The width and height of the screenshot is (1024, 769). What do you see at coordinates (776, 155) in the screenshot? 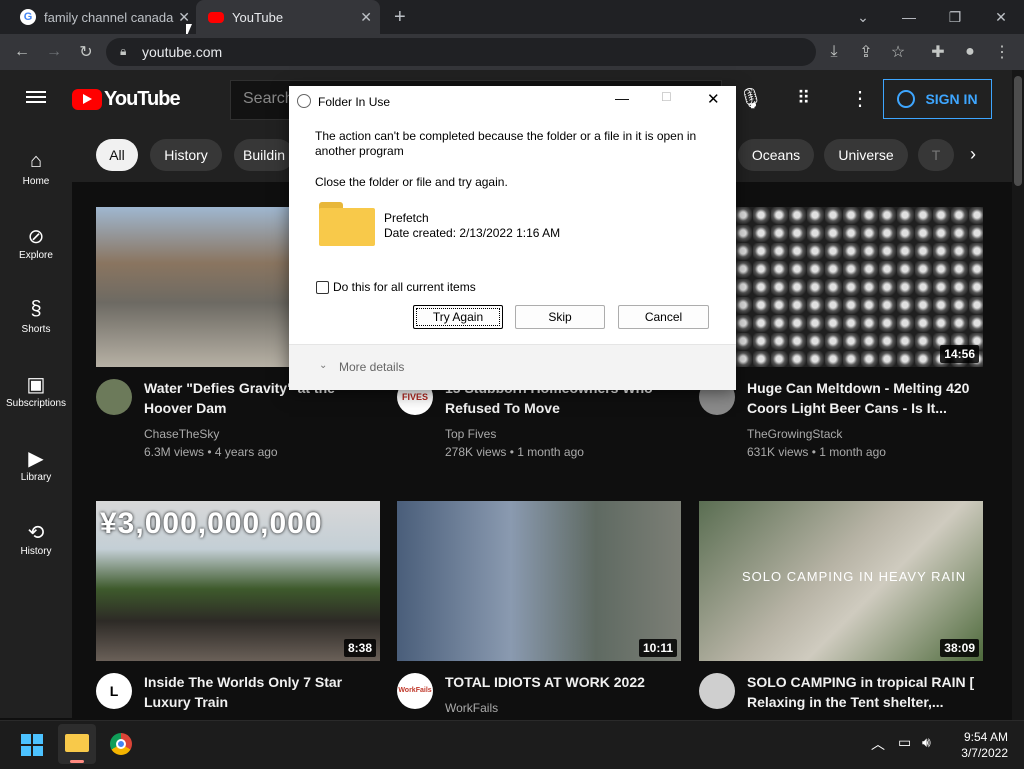
I see `chip-oceans: Oceans` at bounding box center [776, 155].